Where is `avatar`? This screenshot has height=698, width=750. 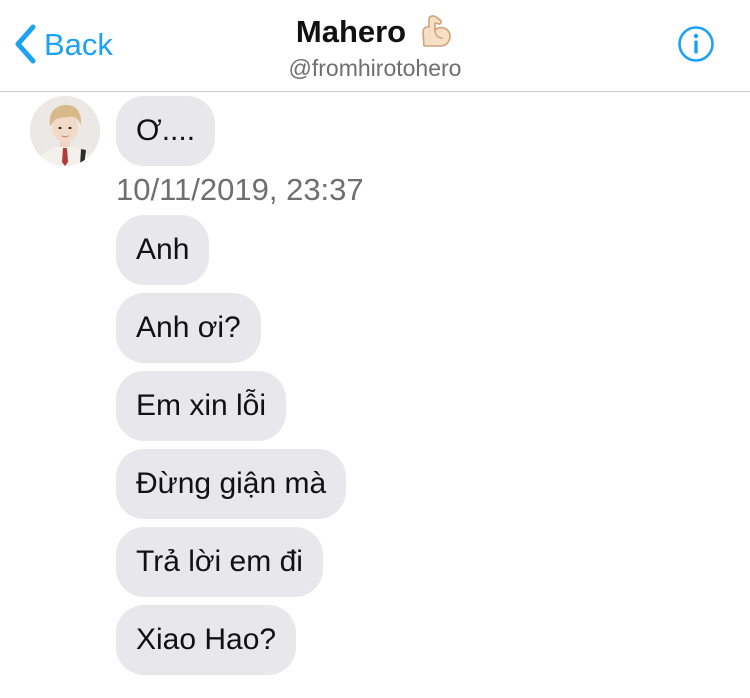 avatar is located at coordinates (65, 131).